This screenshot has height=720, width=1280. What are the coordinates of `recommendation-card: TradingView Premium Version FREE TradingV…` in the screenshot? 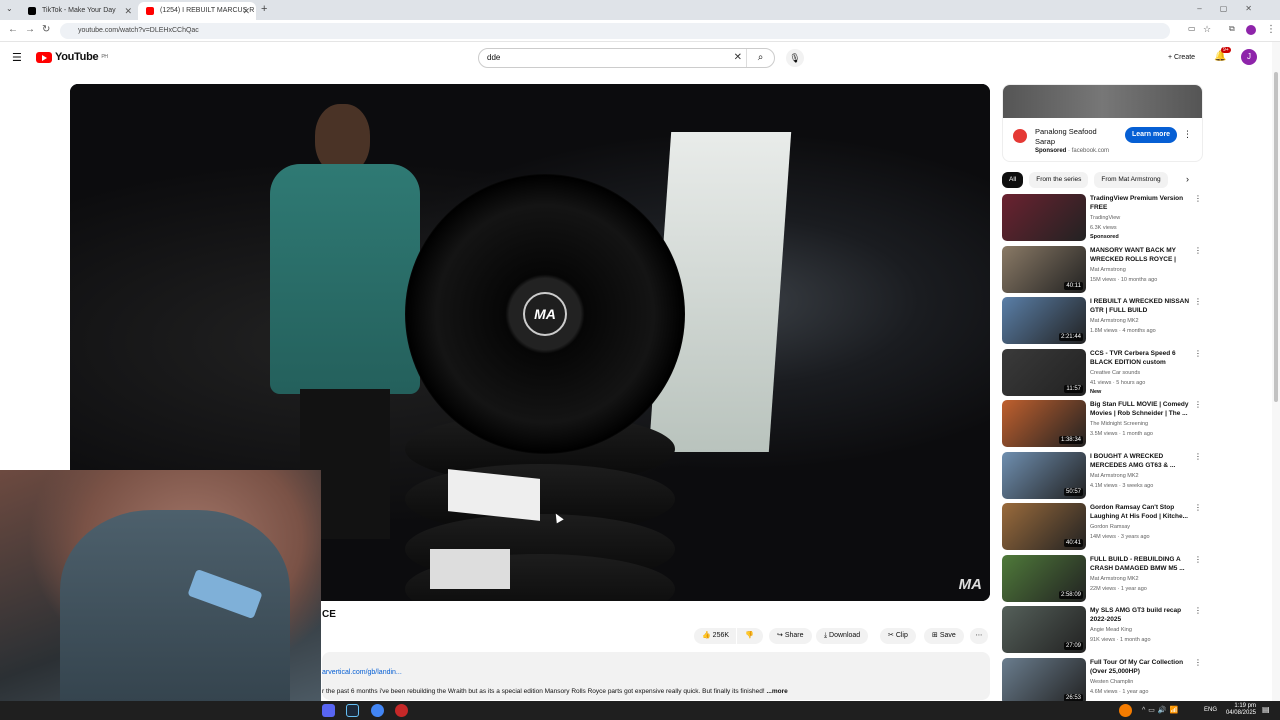 It's located at (1102, 218).